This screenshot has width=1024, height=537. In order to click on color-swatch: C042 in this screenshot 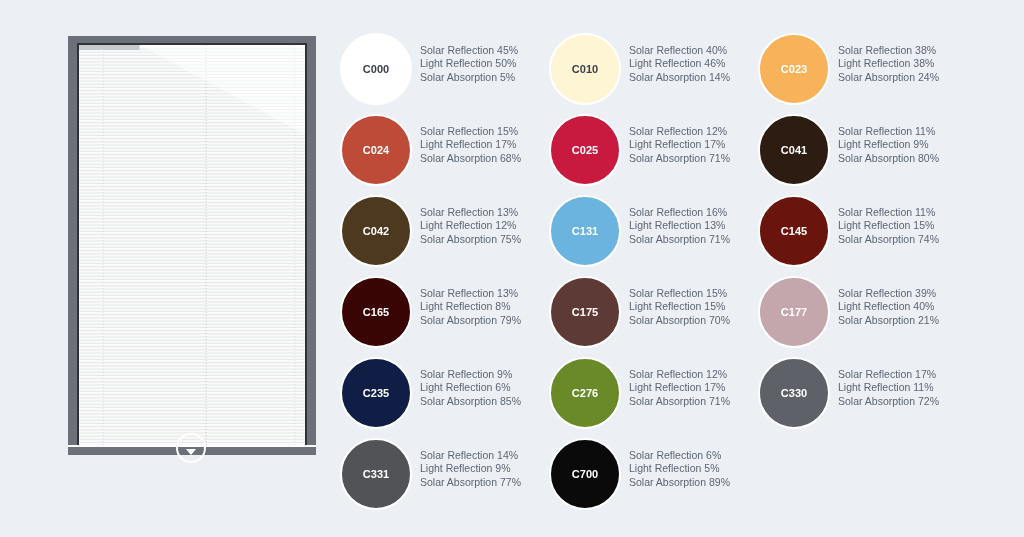, I will do `click(376, 231)`.